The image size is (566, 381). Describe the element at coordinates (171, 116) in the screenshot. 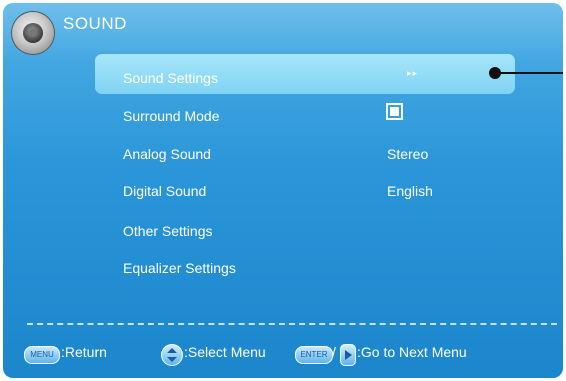

I see `menu-item-surround-mode: Surround Mode` at that location.